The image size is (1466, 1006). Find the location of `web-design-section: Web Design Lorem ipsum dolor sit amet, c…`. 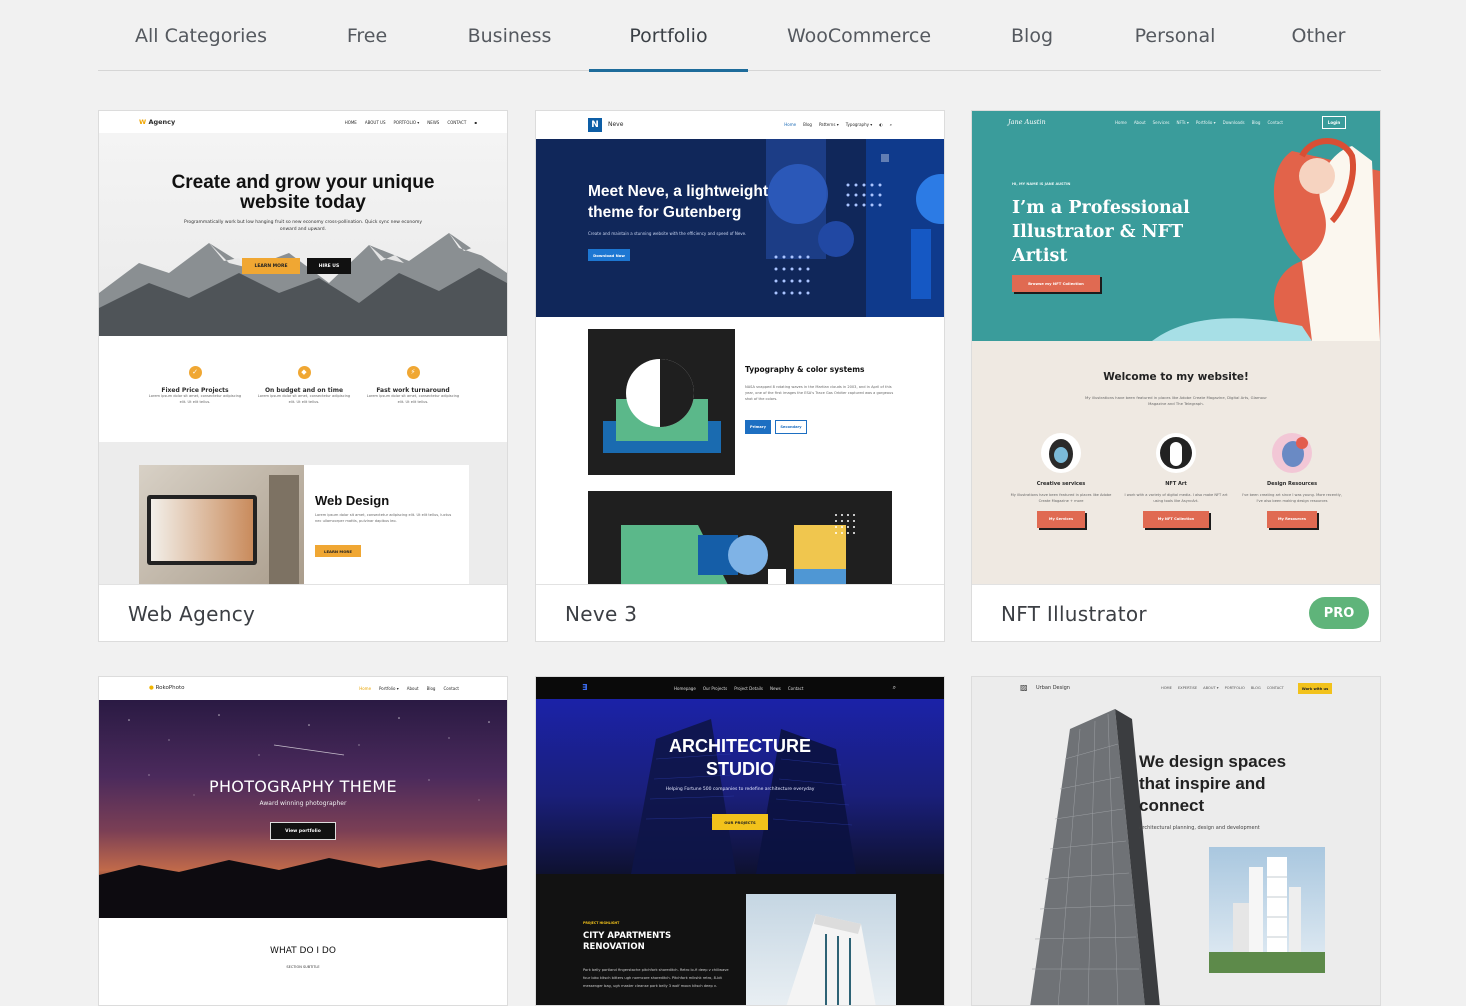

web-design-section: Web Design Lorem ipsum dolor sit amet, c… is located at coordinates (303, 513).